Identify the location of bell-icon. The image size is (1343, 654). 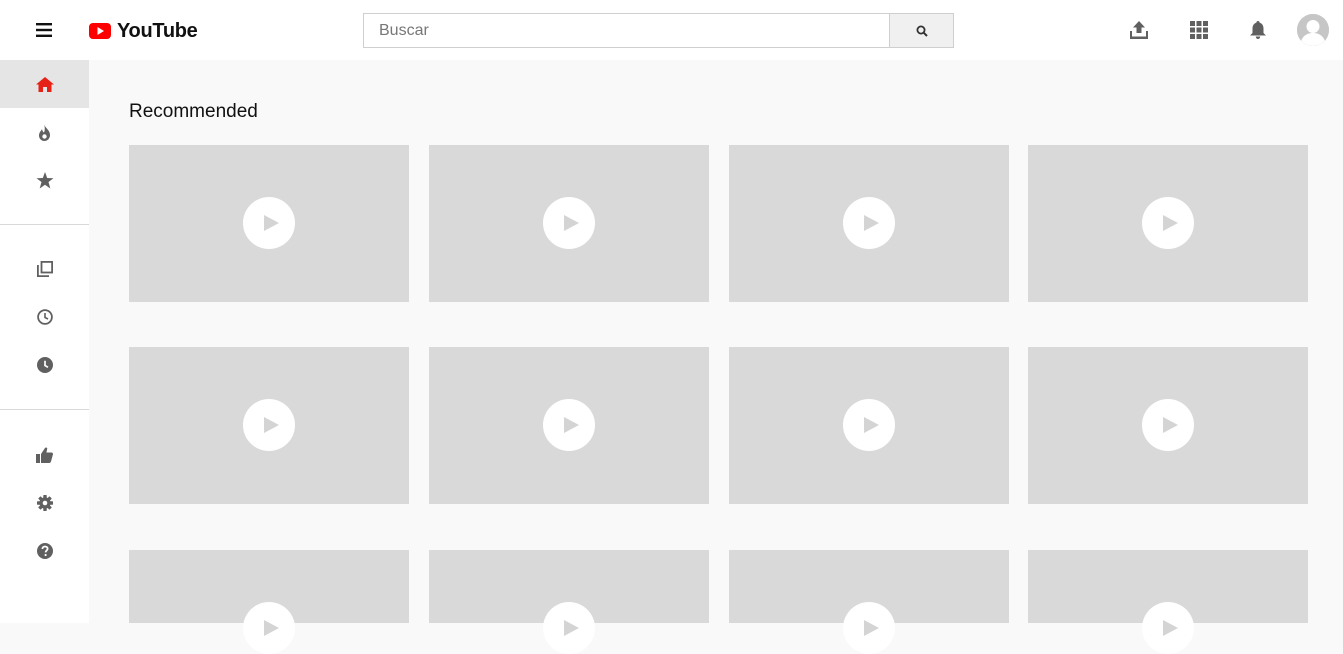
(1258, 30).